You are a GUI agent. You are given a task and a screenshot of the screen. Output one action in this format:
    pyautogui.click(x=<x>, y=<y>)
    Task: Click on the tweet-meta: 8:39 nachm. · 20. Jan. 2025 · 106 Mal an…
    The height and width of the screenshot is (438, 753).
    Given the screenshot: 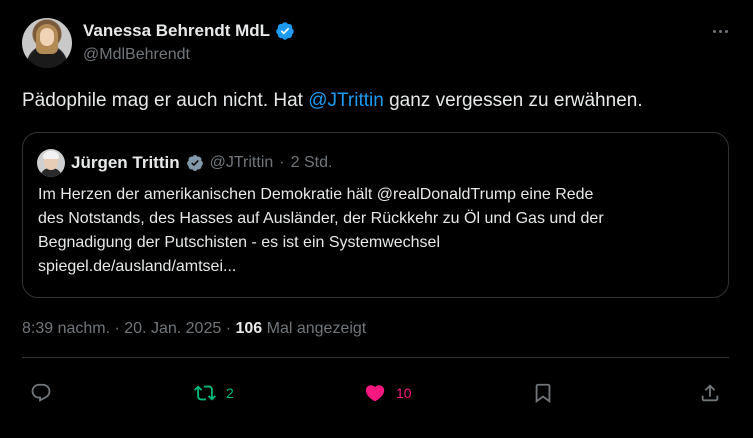 What is the action you would take?
    pyautogui.click(x=194, y=329)
    